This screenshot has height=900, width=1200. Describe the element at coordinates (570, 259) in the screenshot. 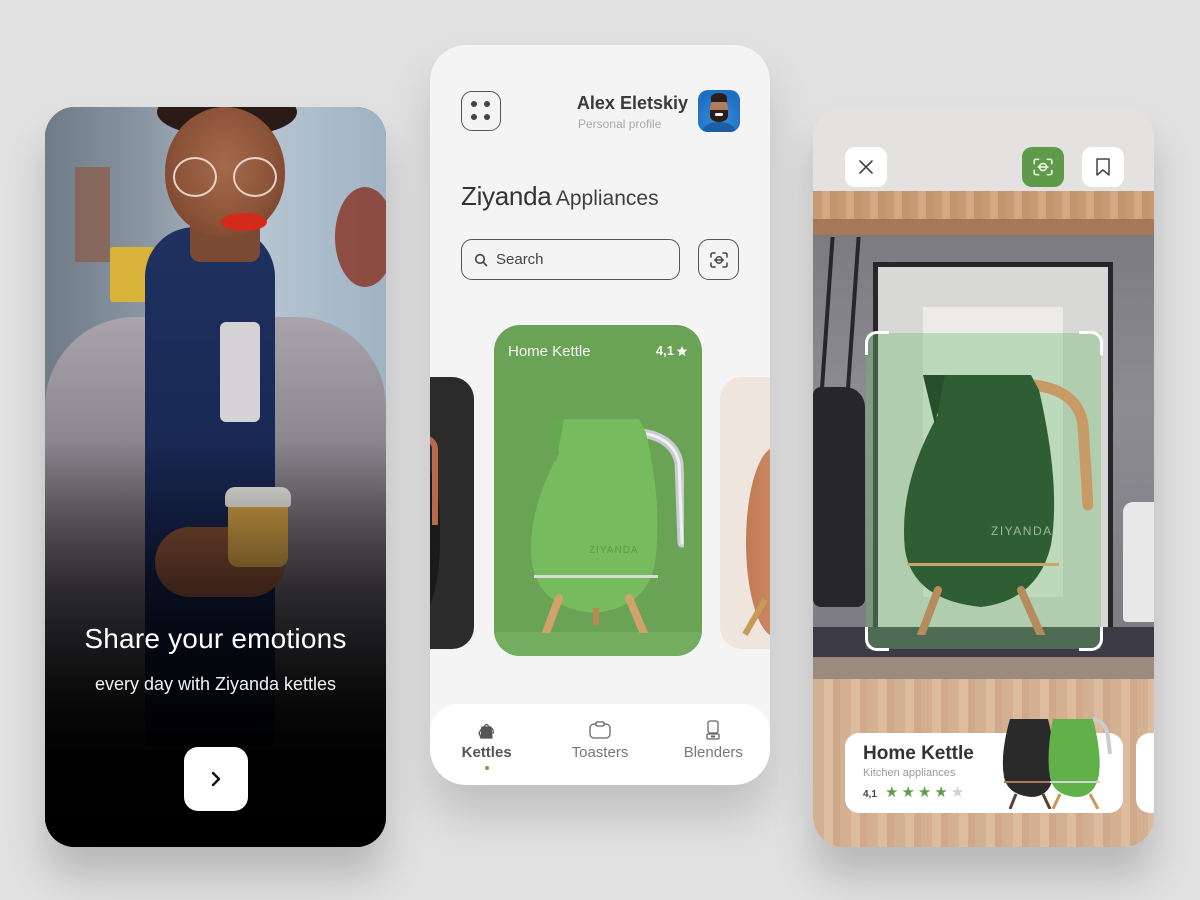

I see `search-input: Search` at that location.